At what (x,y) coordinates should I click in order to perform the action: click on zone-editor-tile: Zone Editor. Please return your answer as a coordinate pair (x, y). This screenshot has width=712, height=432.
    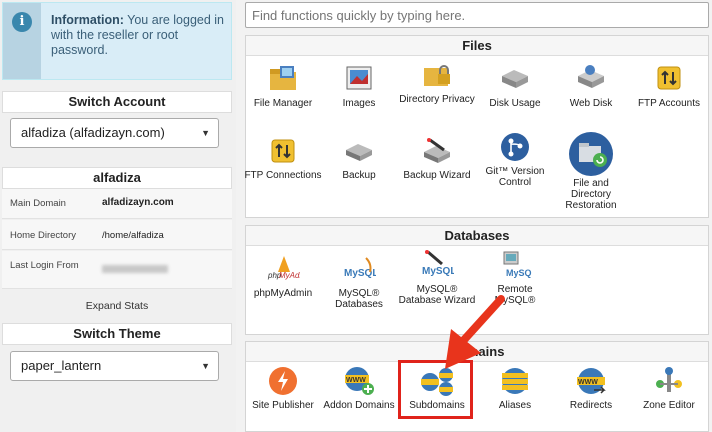
    Looking at the image, I should click on (669, 388).